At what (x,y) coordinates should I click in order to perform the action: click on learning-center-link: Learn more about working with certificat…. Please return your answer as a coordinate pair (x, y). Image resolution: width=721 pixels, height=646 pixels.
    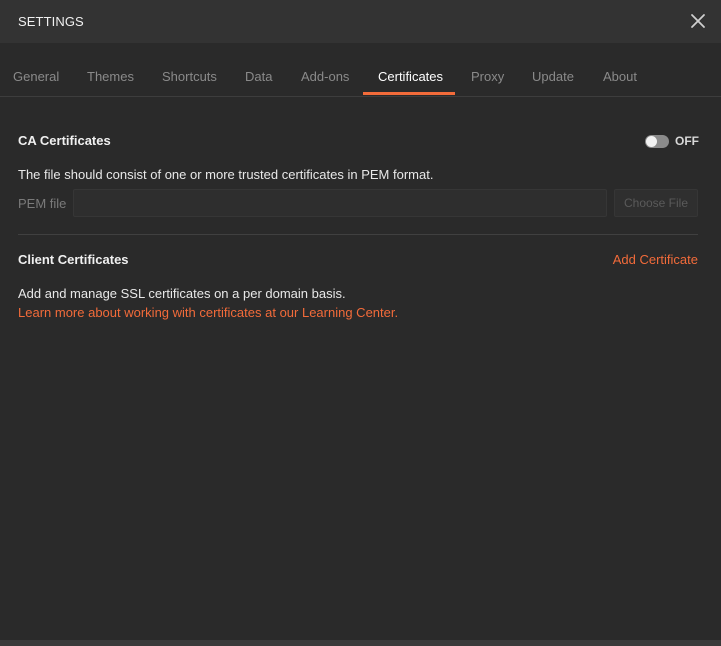
    Looking at the image, I should click on (208, 312).